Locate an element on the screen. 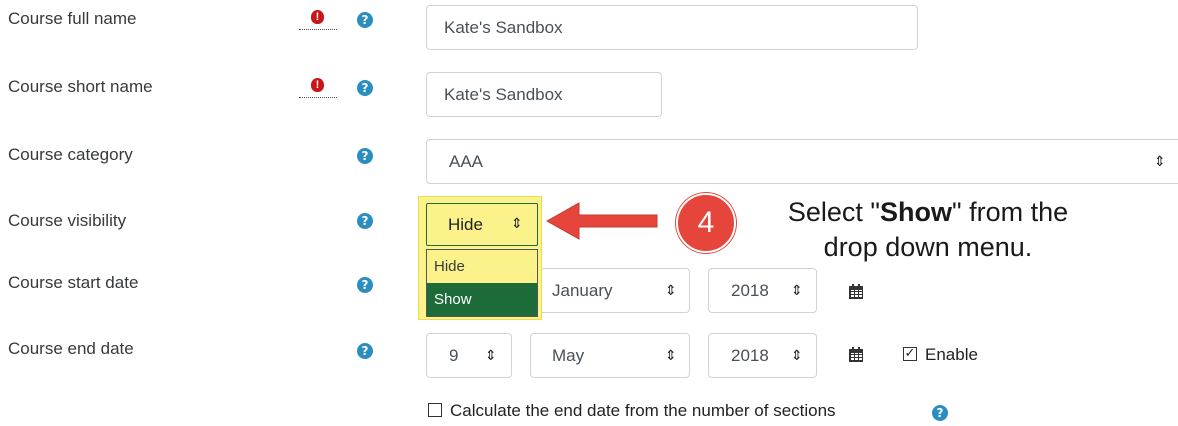 The image size is (1178, 426). left-arrow-icon is located at coordinates (601, 221).